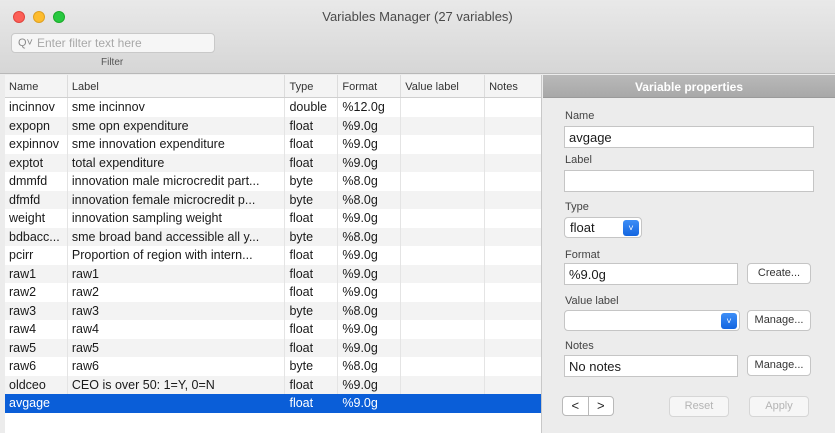 The height and width of the screenshot is (433, 835). I want to click on filter-label: Filter, so click(112, 62).